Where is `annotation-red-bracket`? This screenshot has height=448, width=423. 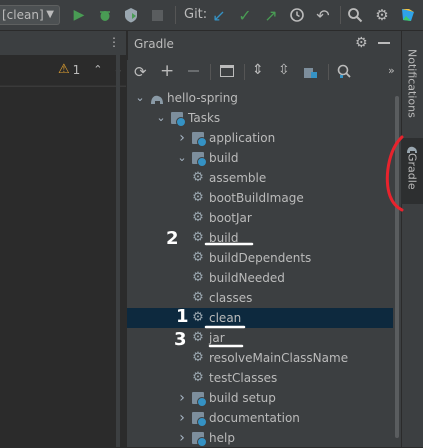
annotation-red-bracket is located at coordinates (394, 173).